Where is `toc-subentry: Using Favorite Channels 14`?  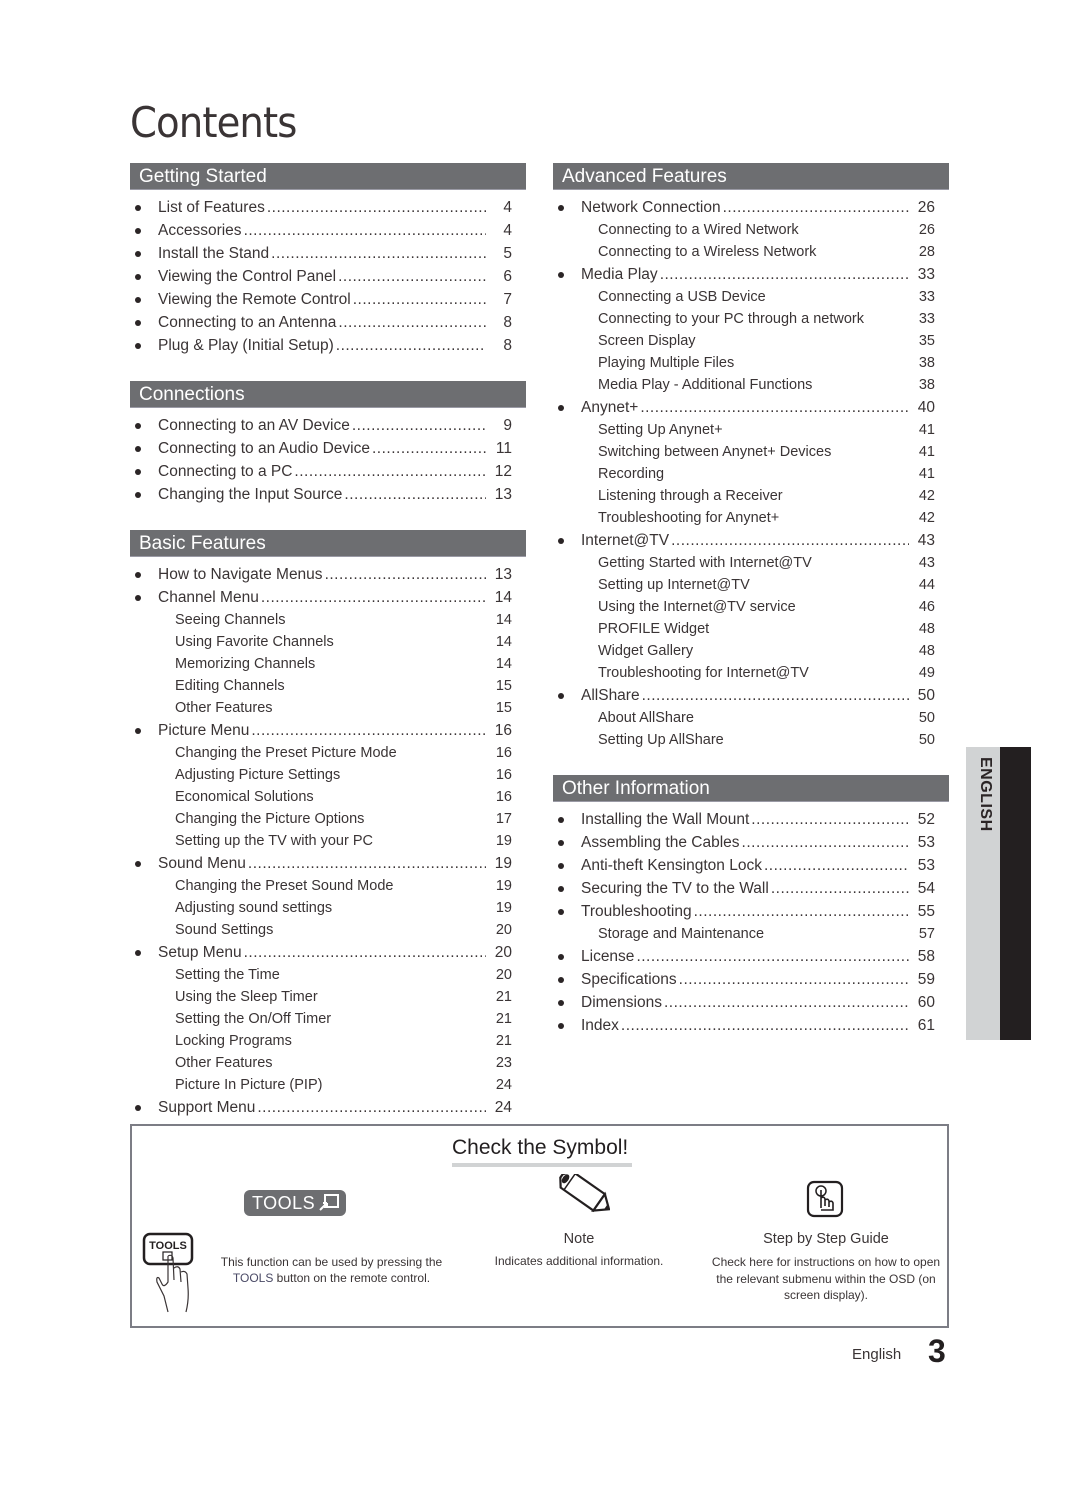
toc-subentry: Using Favorite Channels 14 is located at coordinates (328, 642).